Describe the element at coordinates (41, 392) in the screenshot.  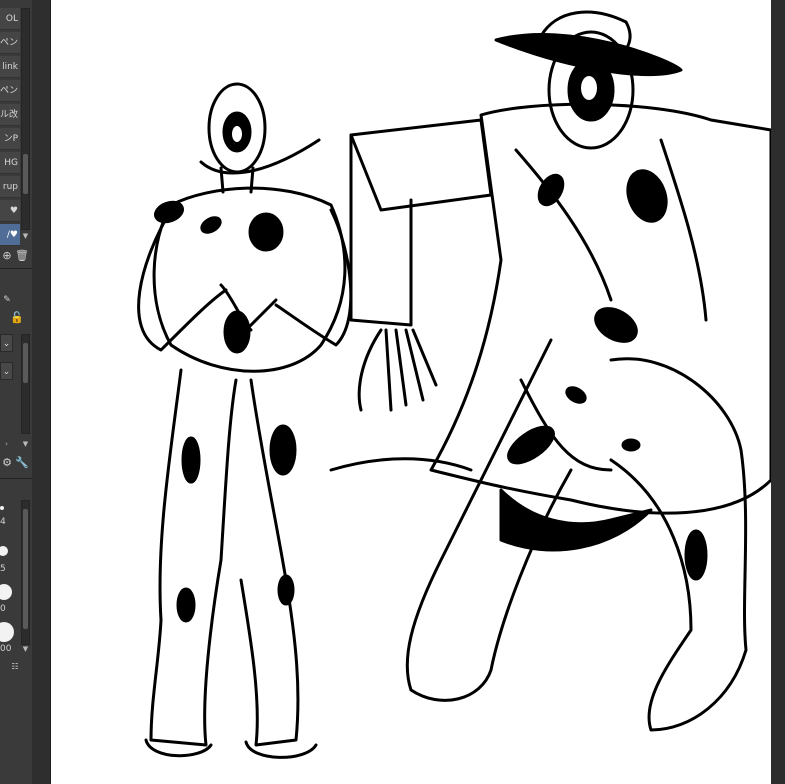
I see `panel-divider` at that location.